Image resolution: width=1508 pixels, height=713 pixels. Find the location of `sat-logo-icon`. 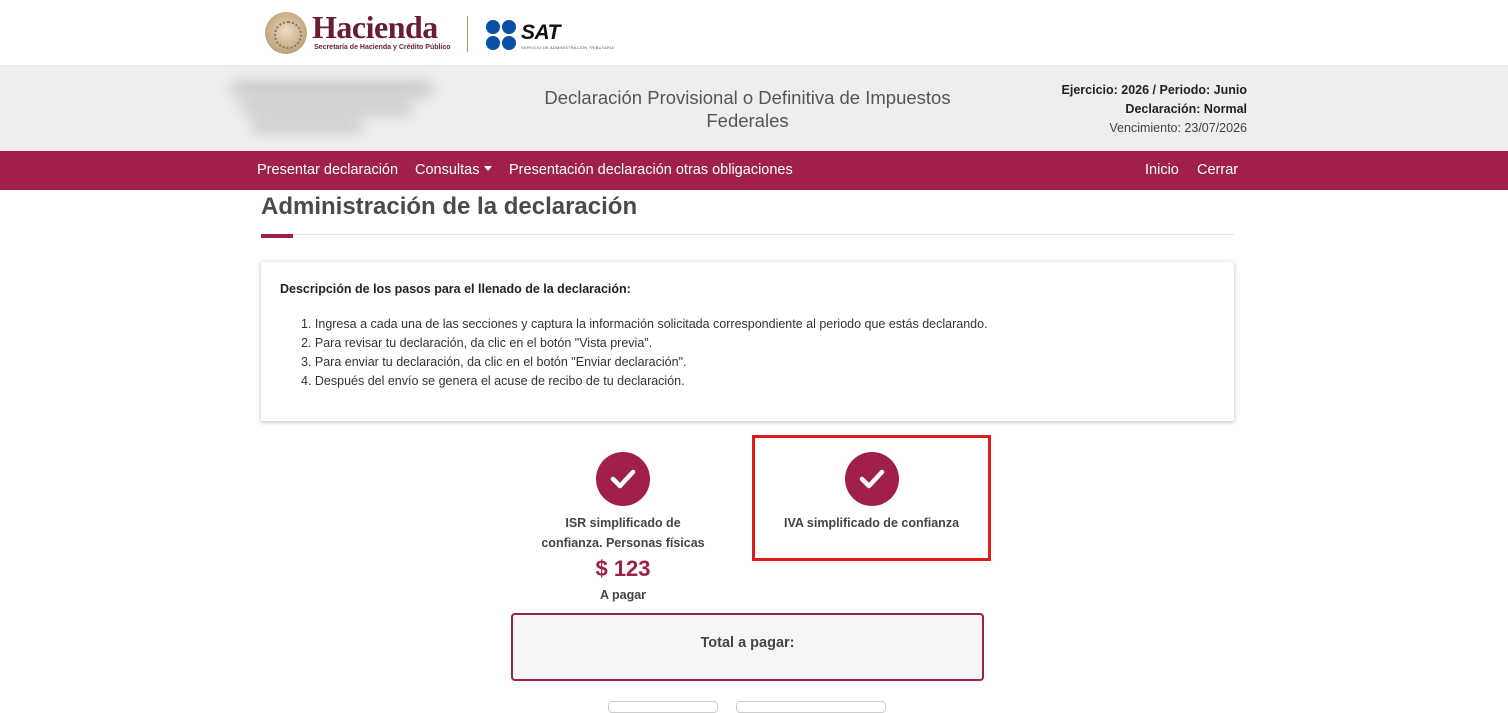

sat-logo-icon is located at coordinates (502, 35).